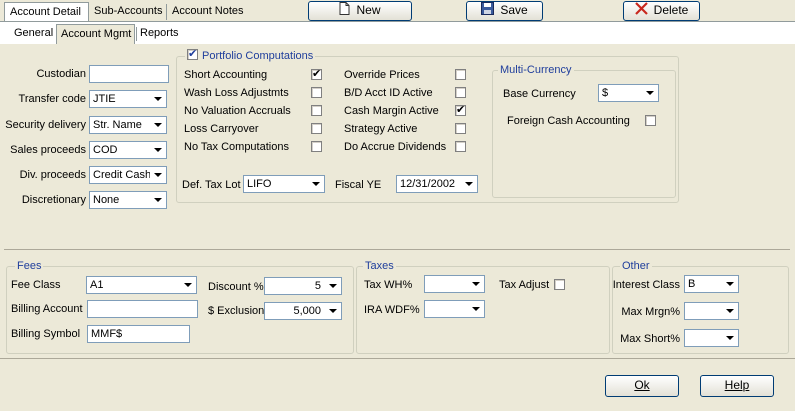  I want to click on security-delivery-select: Str. Name, so click(128, 125).